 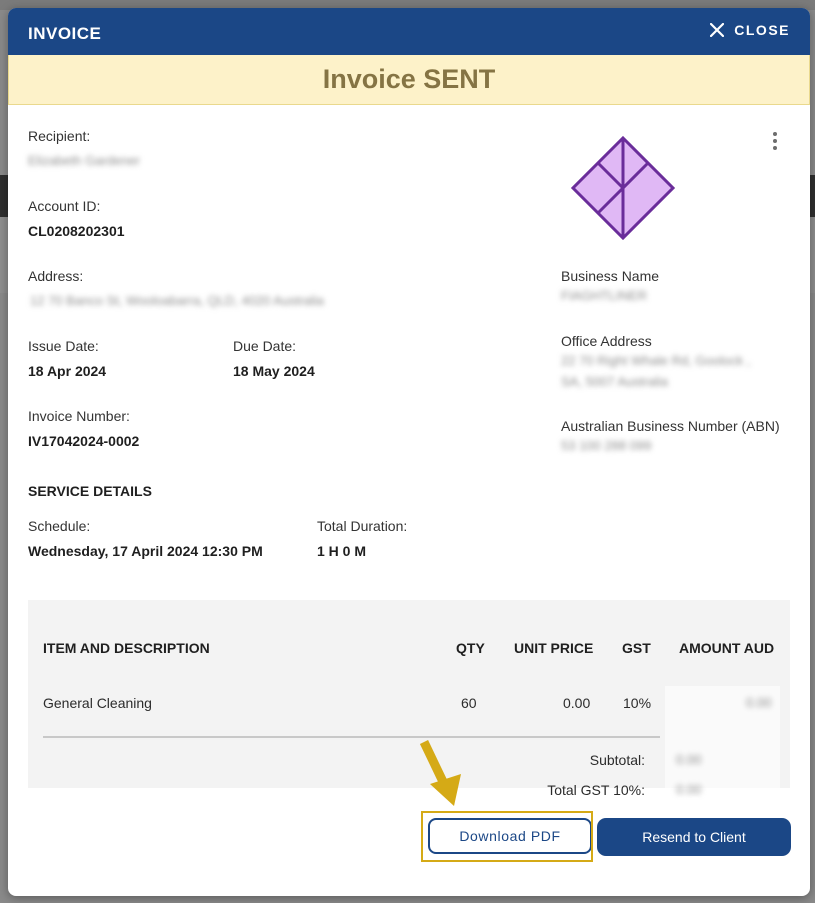 What do you see at coordinates (759, 702) in the screenshot?
I see `row-amount: 0.00` at bounding box center [759, 702].